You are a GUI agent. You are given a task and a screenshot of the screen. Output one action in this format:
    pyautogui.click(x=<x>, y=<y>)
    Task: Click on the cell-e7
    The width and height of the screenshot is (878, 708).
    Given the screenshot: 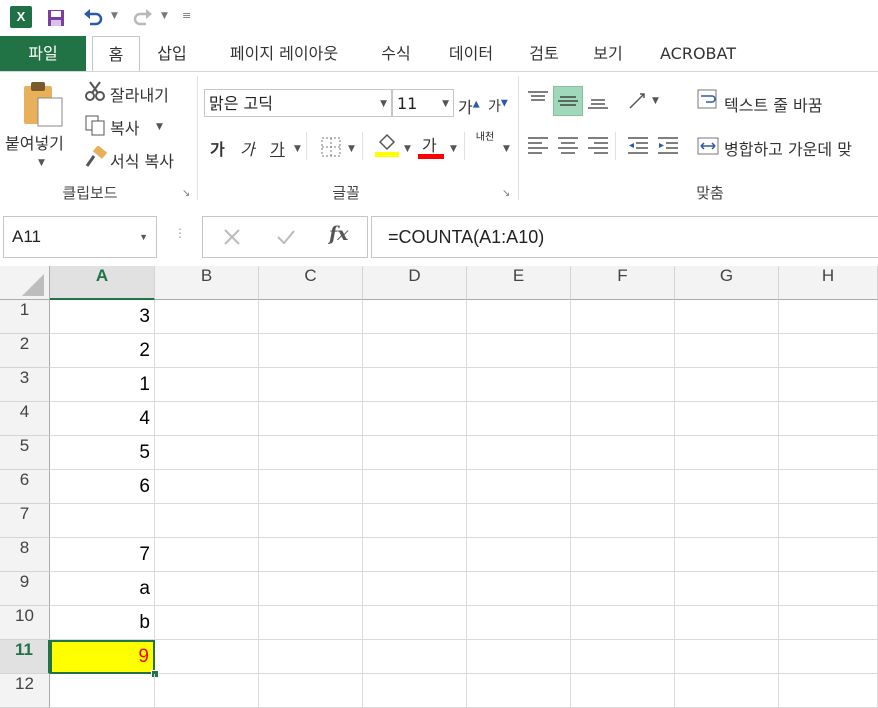 What is the action you would take?
    pyautogui.click(x=519, y=521)
    